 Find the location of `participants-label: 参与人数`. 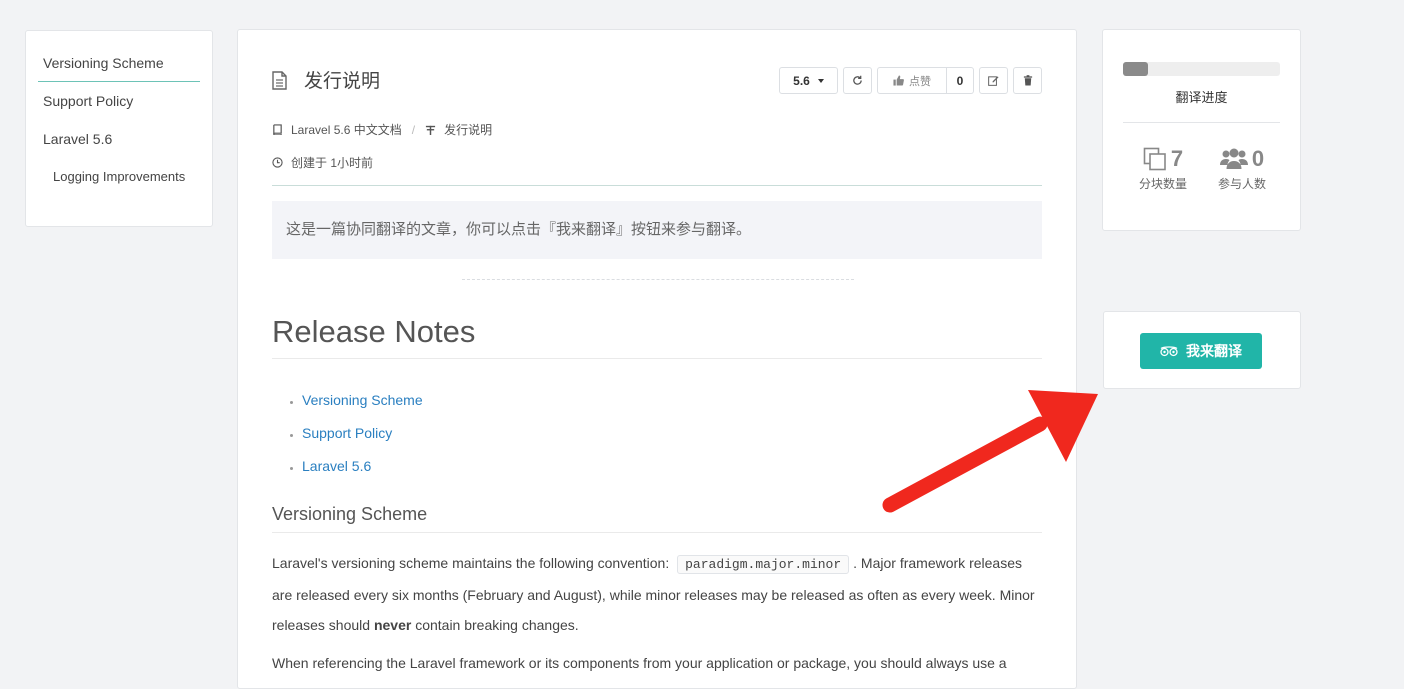

participants-label: 参与人数 is located at coordinates (1241, 184).